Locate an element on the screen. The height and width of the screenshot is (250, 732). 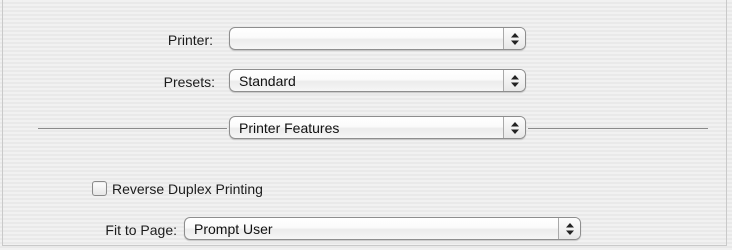
reverse-duplex-checkbox is located at coordinates (99, 188).